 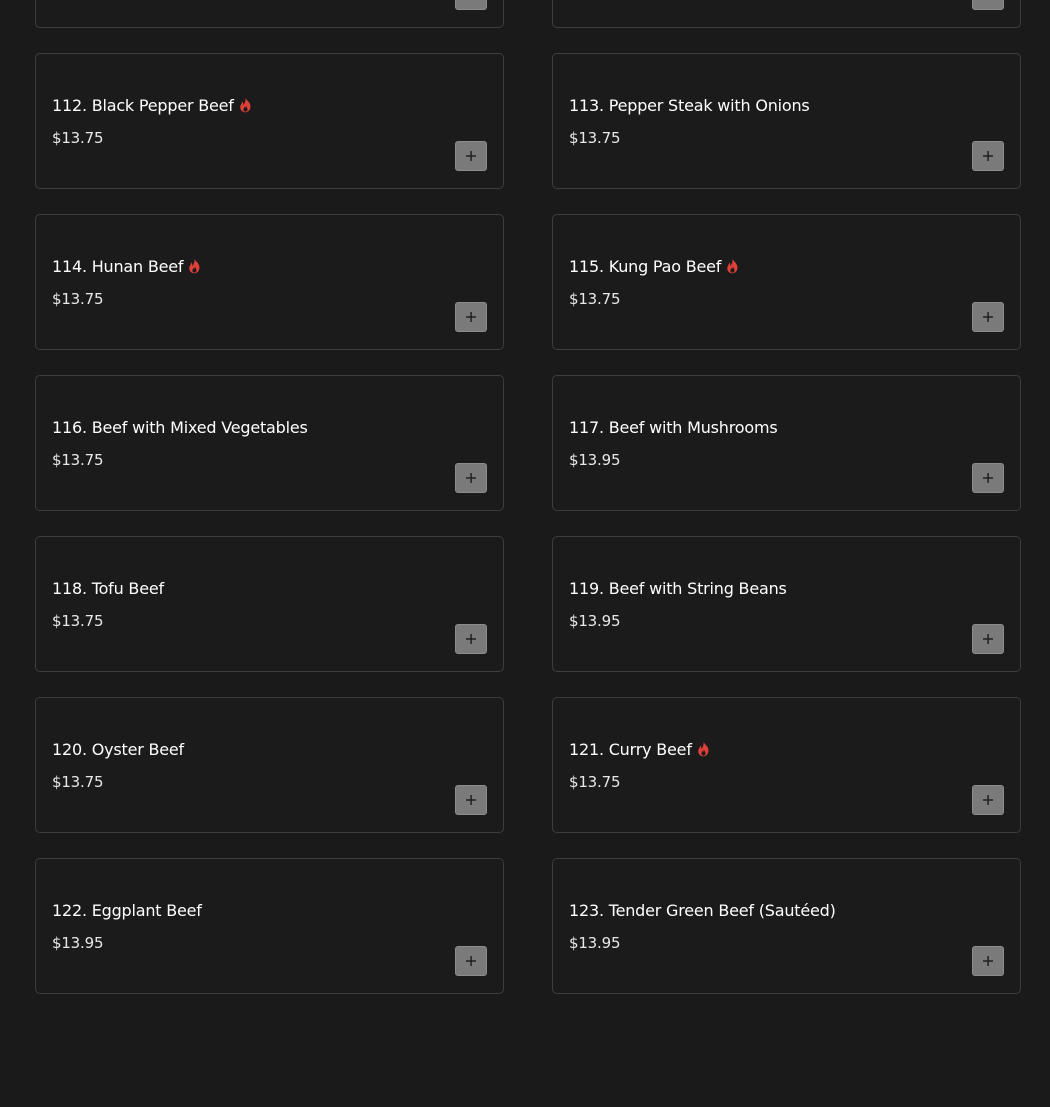 I want to click on menu-item-card: $13.75, so click(x=269, y=14).